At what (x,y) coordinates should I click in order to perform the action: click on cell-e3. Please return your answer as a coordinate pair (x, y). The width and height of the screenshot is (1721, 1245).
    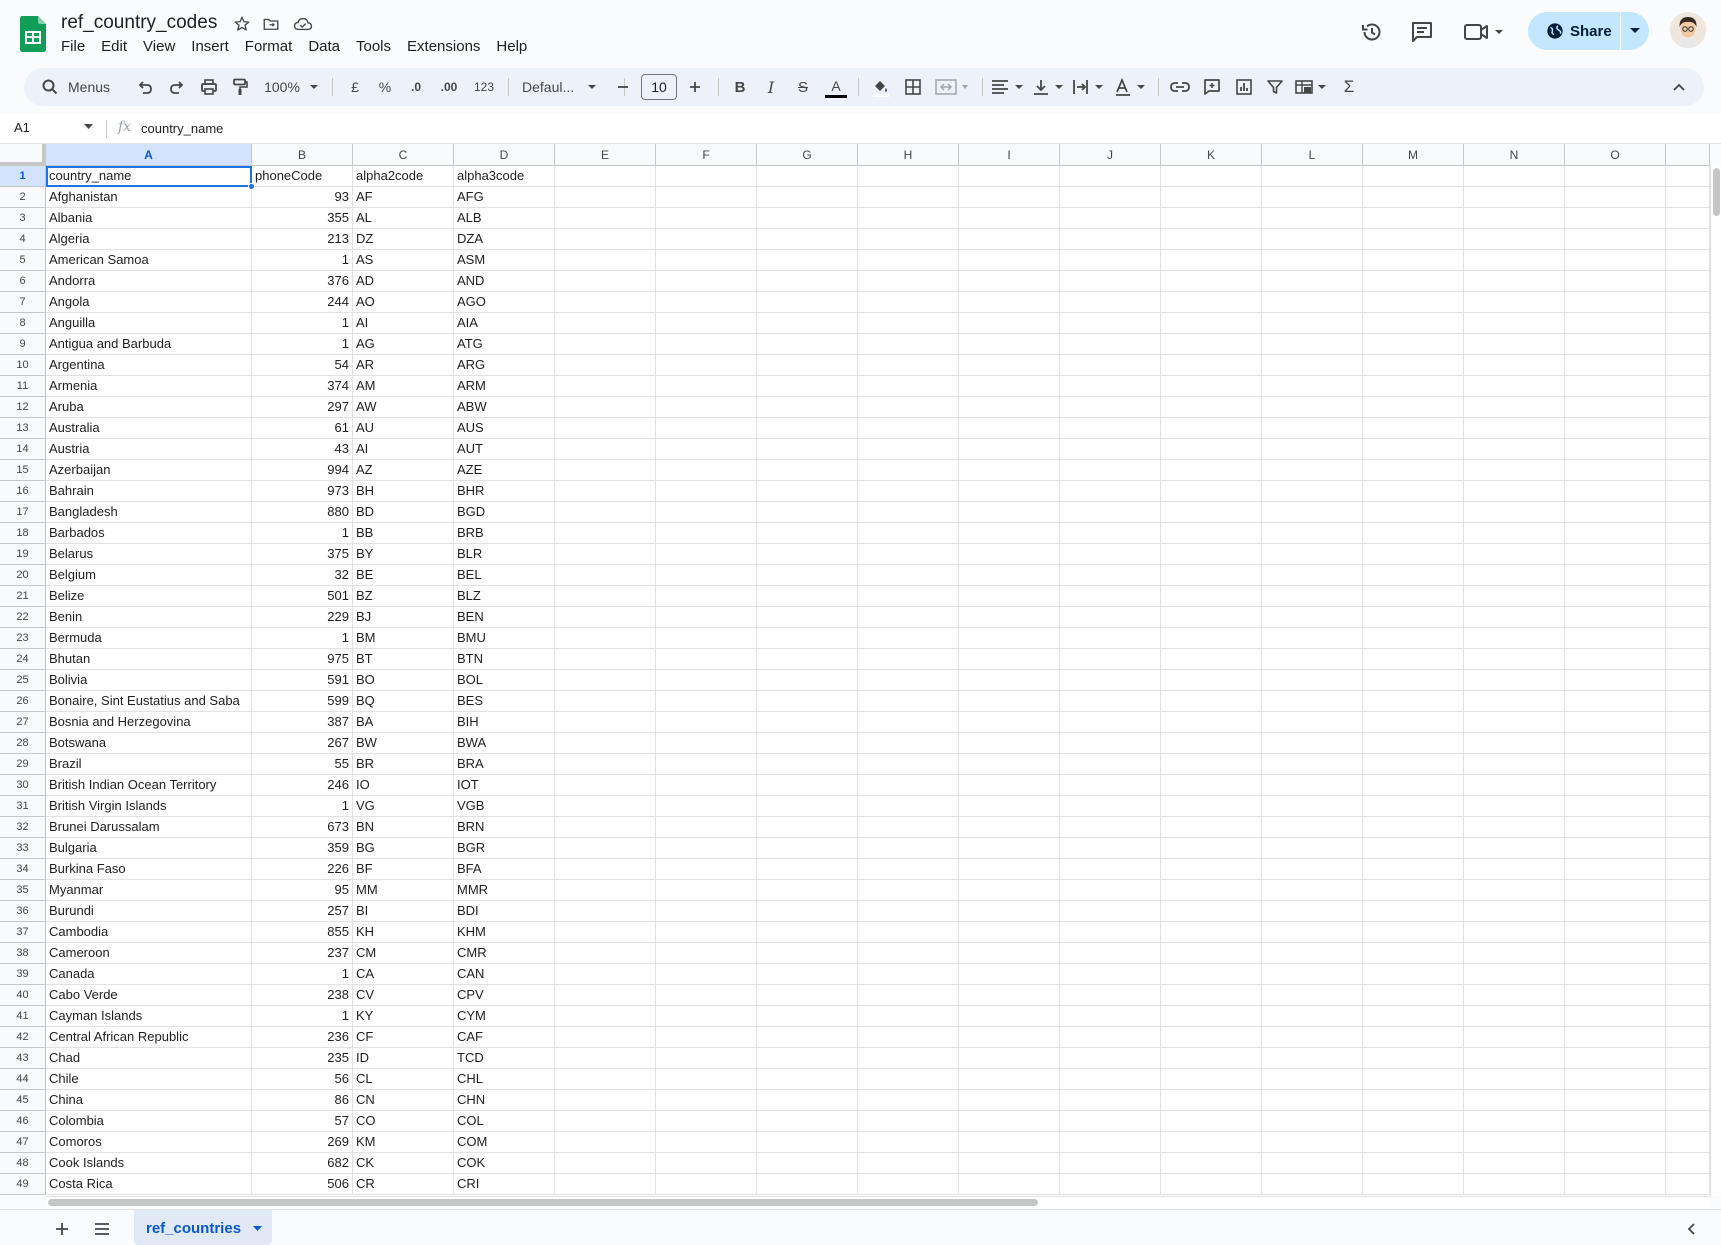
    Looking at the image, I should click on (605, 218).